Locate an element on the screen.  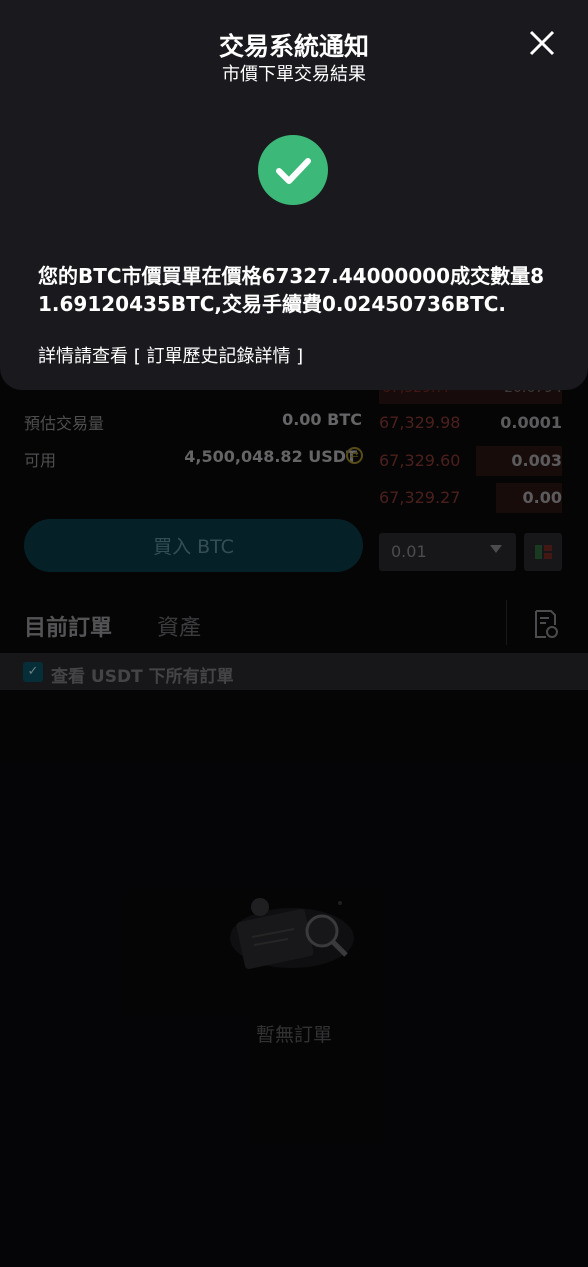
est-volume-number: 0.00 is located at coordinates (302, 419).